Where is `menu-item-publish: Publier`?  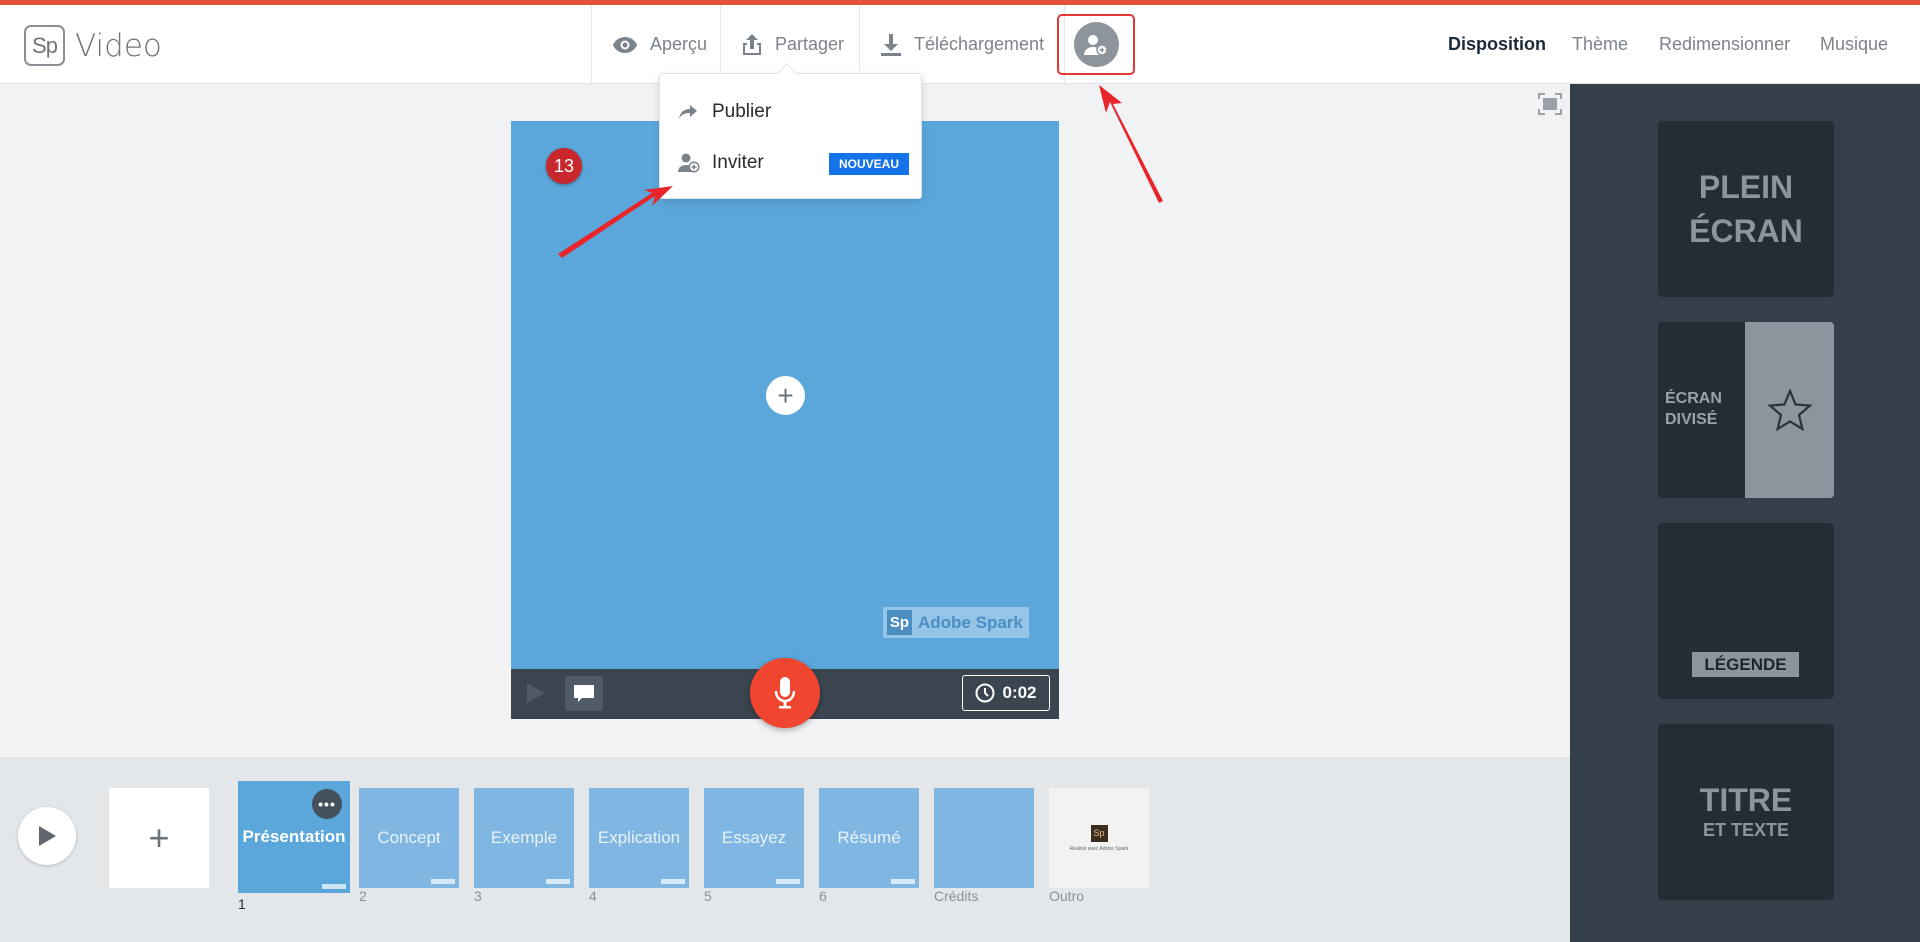
menu-item-publish: Publier is located at coordinates (724, 112).